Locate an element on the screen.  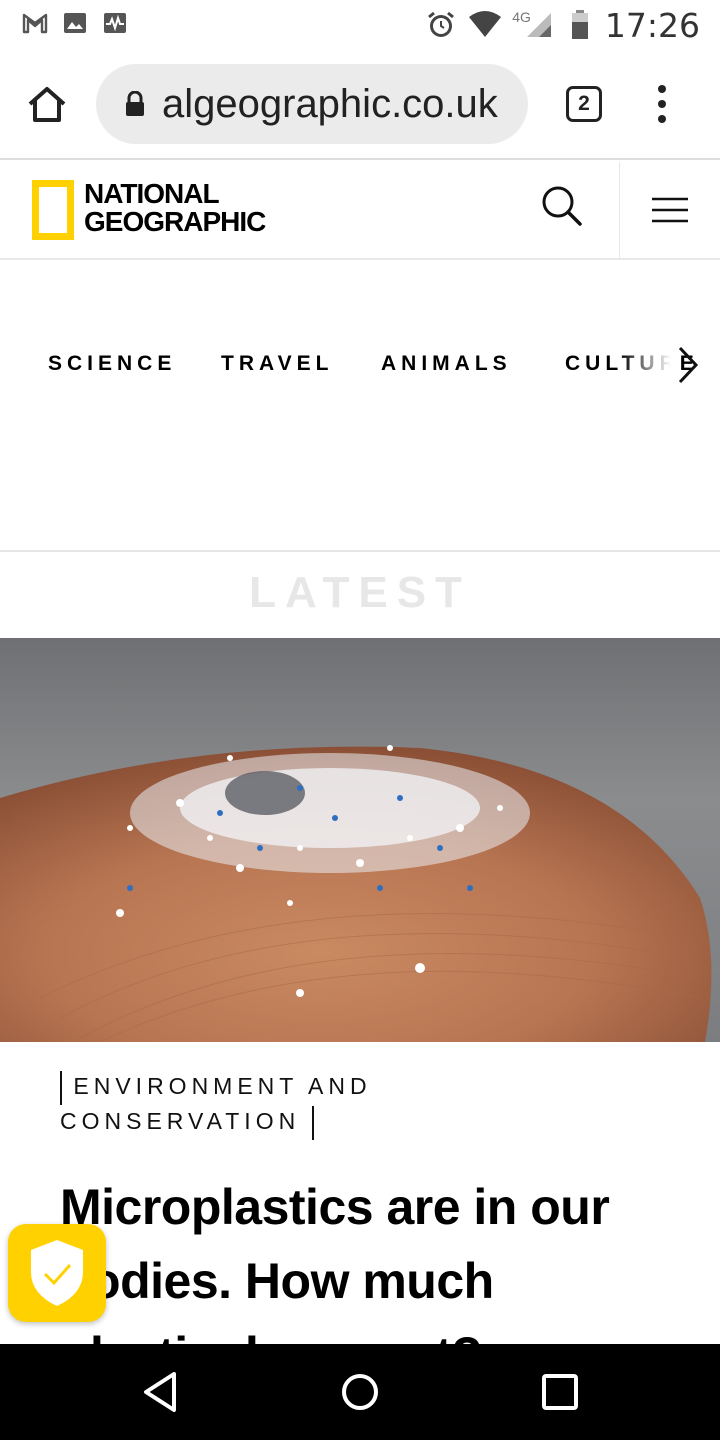
logo-yellow-border is located at coordinates (53, 210).